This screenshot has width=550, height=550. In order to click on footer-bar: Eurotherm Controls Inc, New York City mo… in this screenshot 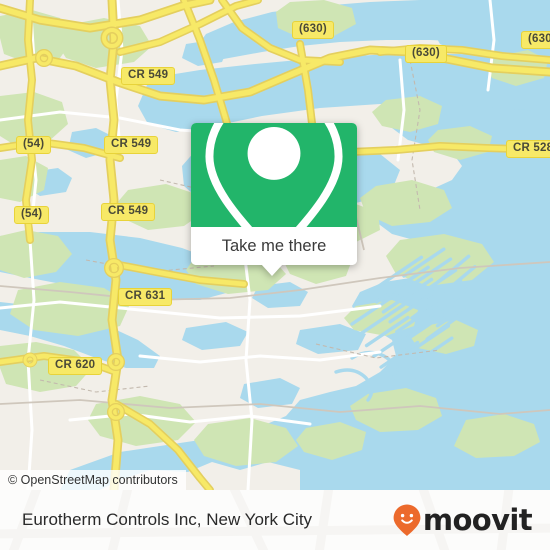, I will do `click(275, 520)`.